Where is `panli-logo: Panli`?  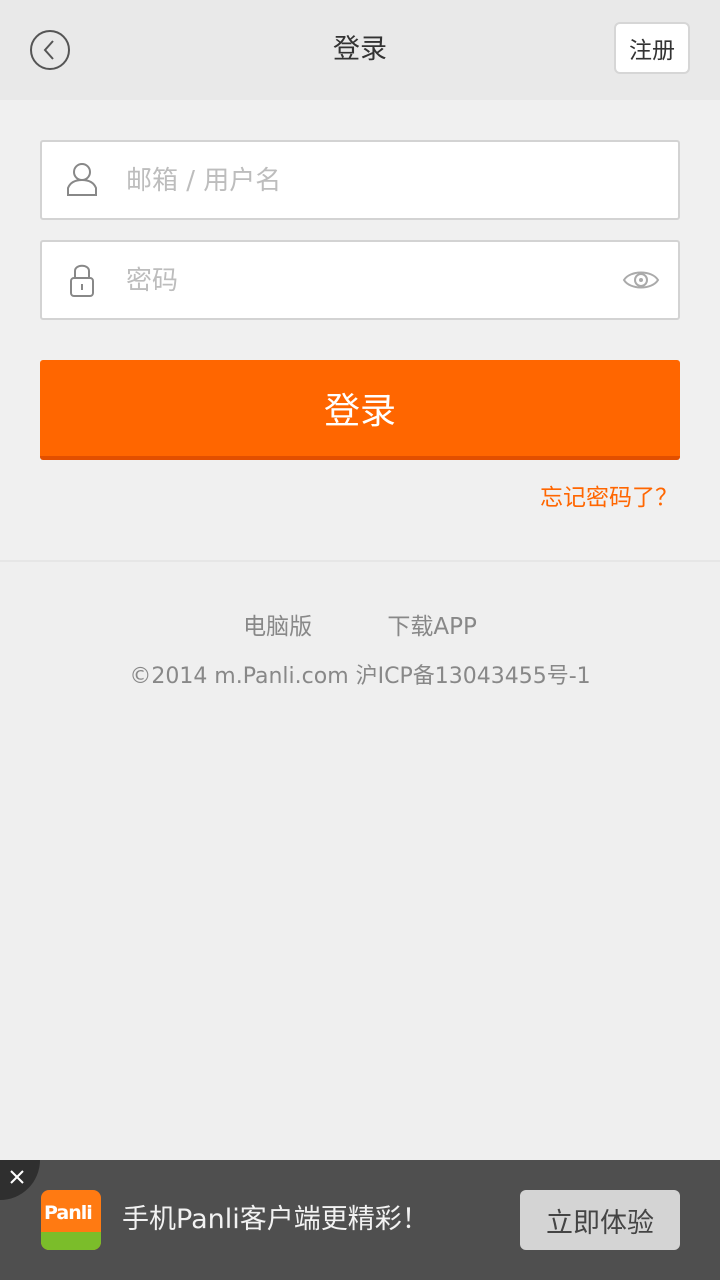
panli-logo: Panli is located at coordinates (71, 1220).